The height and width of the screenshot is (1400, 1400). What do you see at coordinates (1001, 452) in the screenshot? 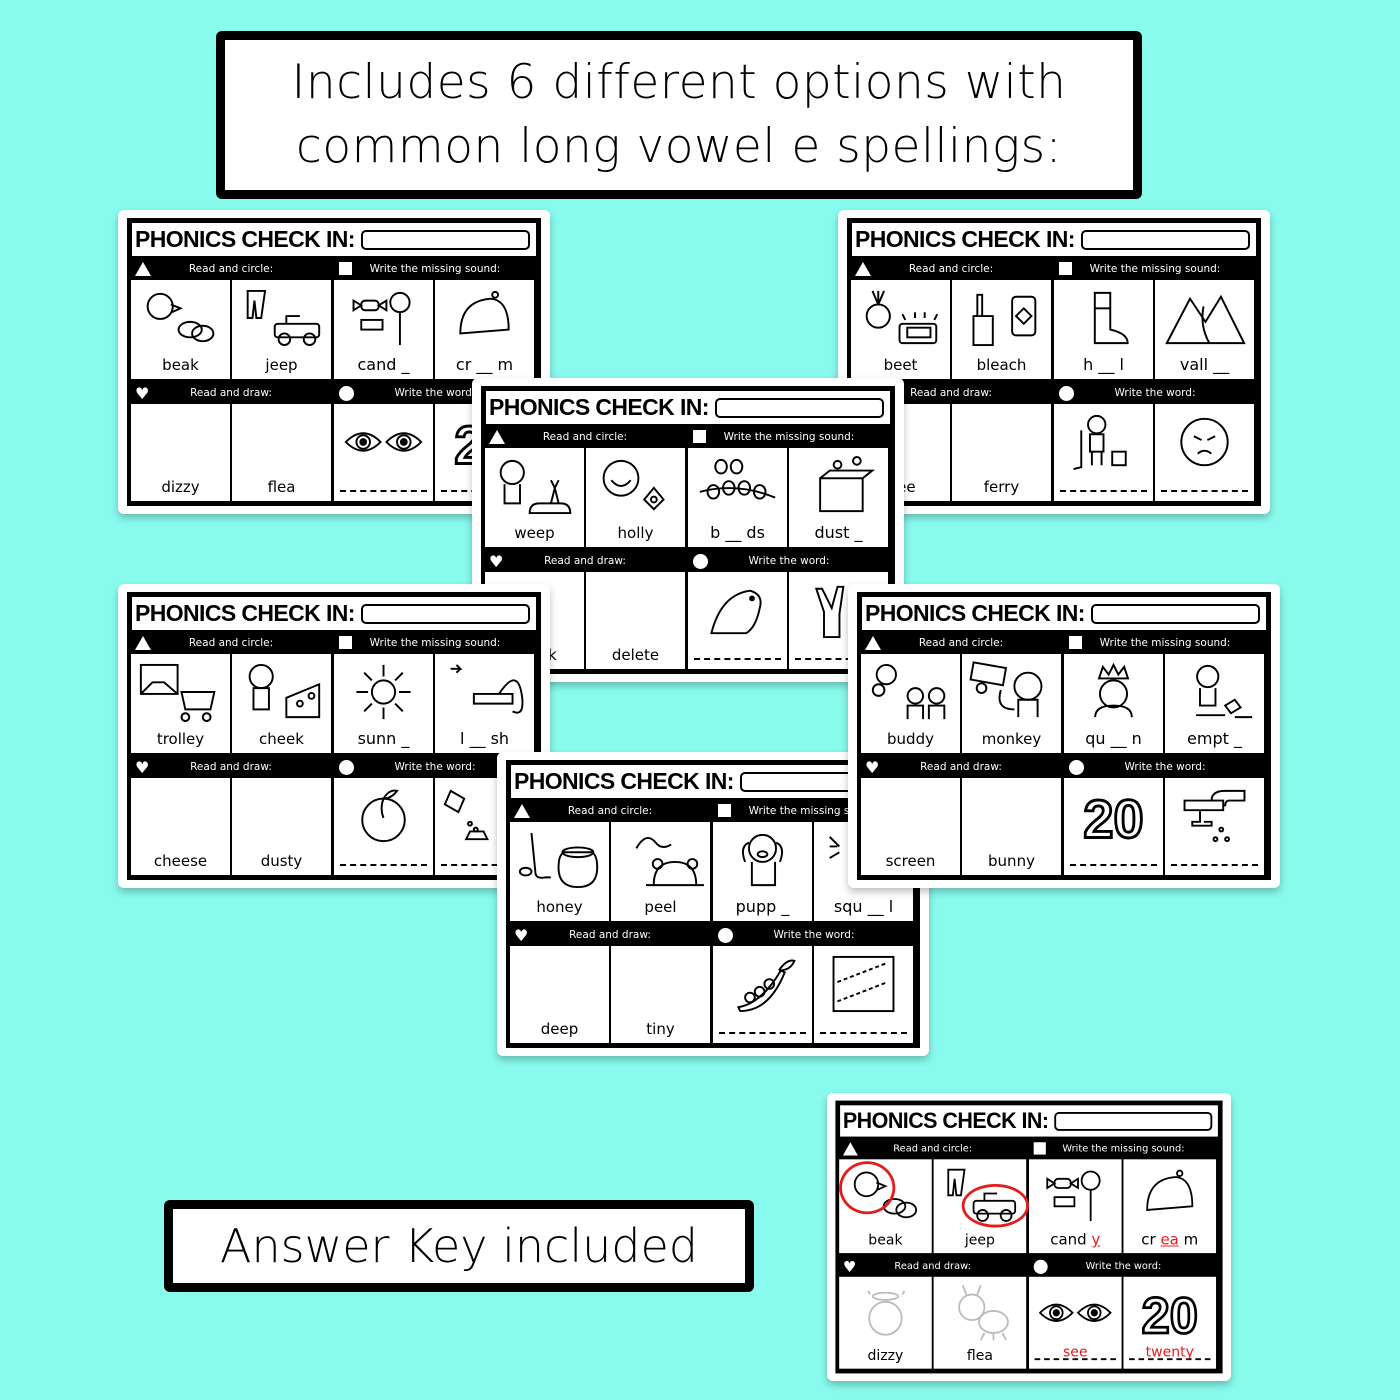
I see `read-draw-card: ferry` at bounding box center [1001, 452].